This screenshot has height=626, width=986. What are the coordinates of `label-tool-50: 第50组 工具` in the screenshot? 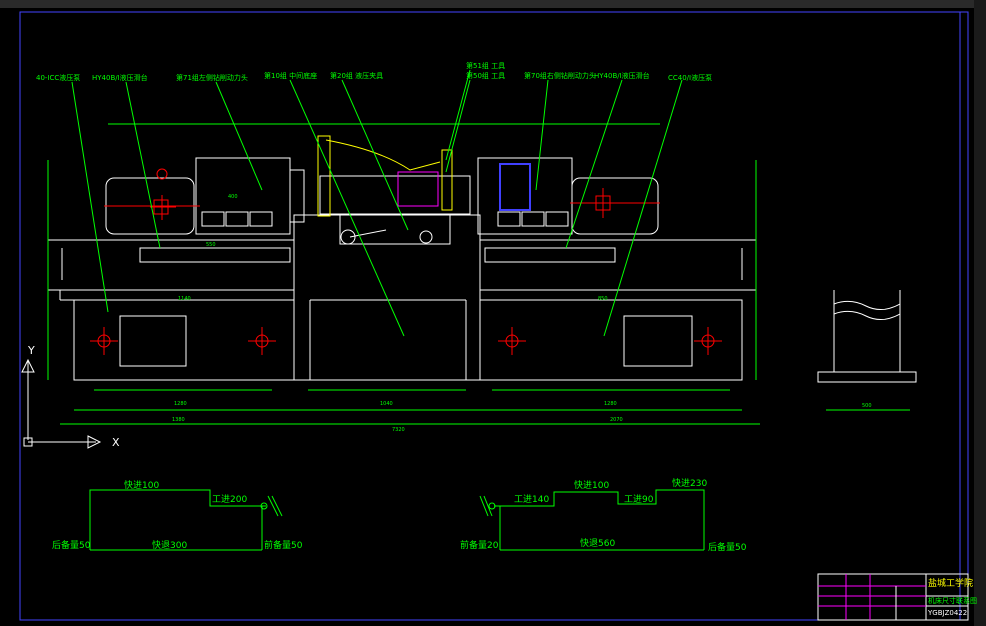 It's located at (485, 75).